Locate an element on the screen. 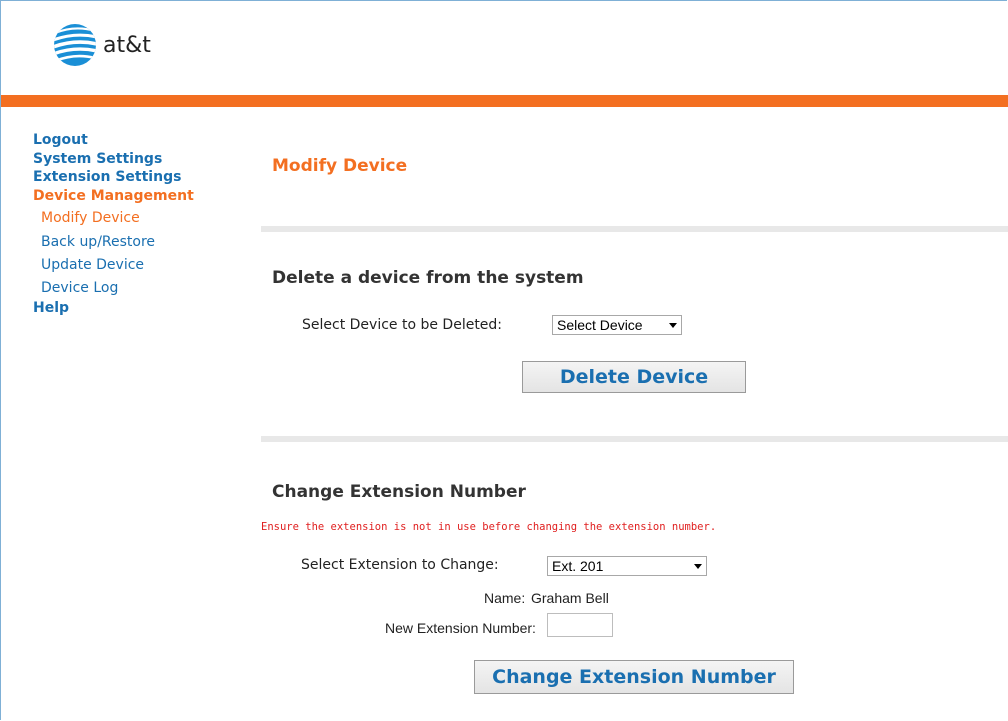 The width and height of the screenshot is (1008, 721). select-extension-label: Select Extension to Change: is located at coordinates (400, 565).